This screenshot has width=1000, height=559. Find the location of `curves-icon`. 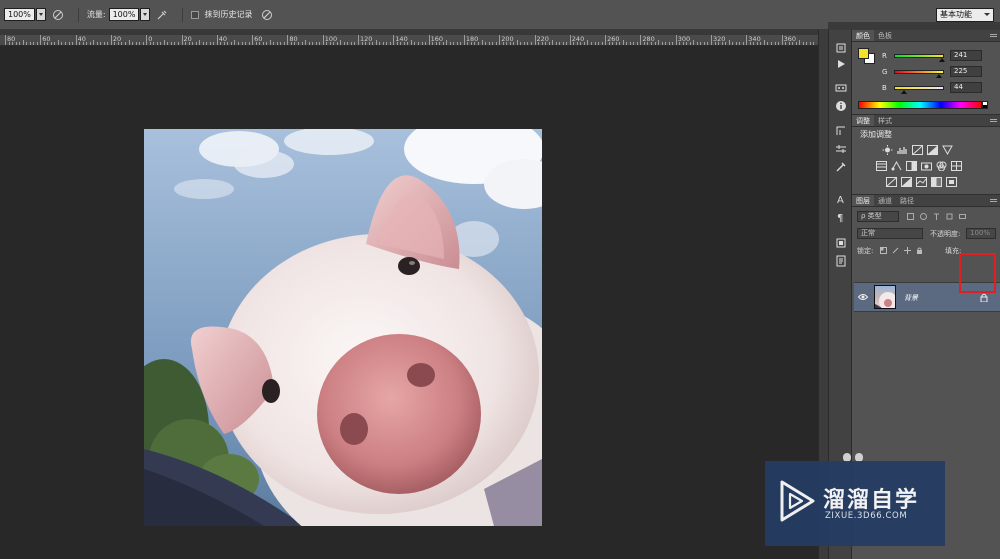

curves-icon is located at coordinates (917, 150).